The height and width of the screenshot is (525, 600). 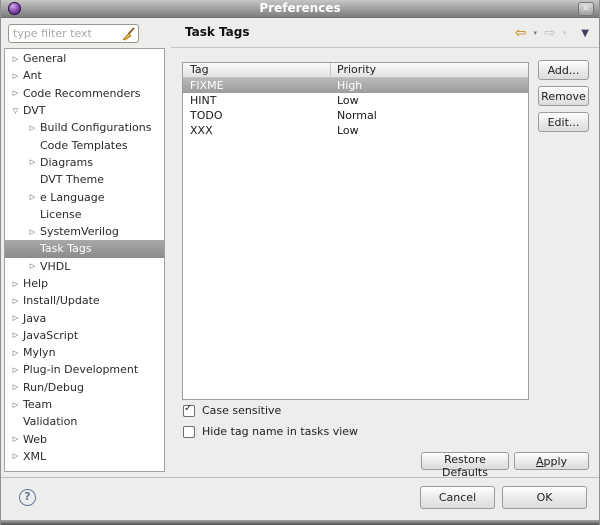 What do you see at coordinates (84, 127) in the screenshot?
I see `sidebar-item-build-configurations: ▷ Build Configurations` at bounding box center [84, 127].